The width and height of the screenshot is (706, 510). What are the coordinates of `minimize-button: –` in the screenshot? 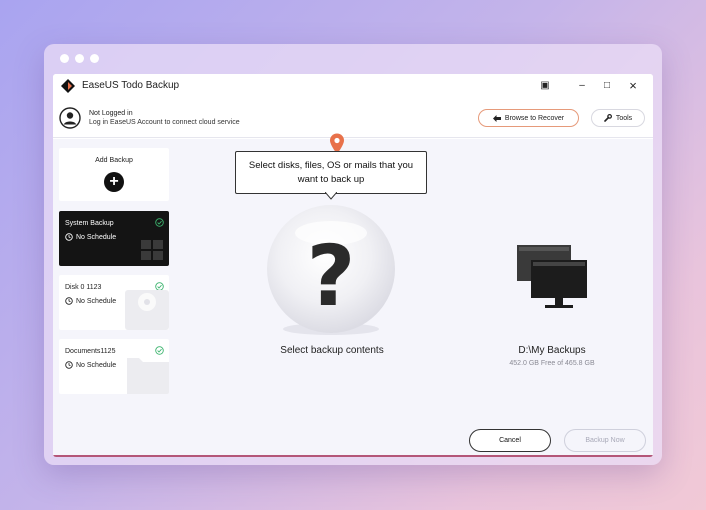 It's located at (582, 86).